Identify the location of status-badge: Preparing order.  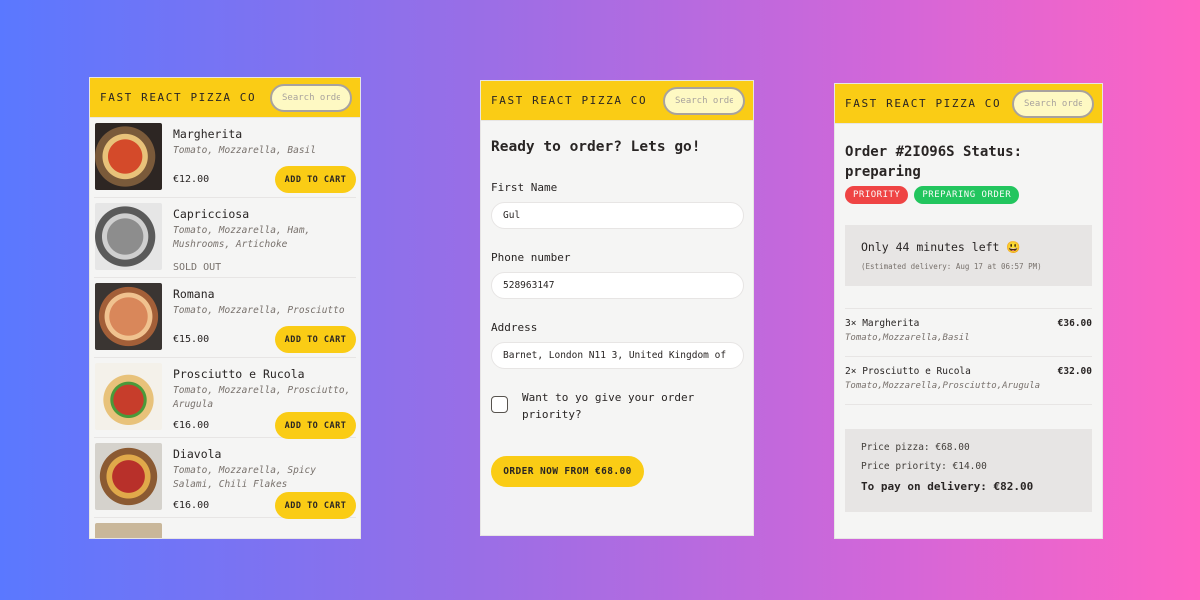
(967, 195).